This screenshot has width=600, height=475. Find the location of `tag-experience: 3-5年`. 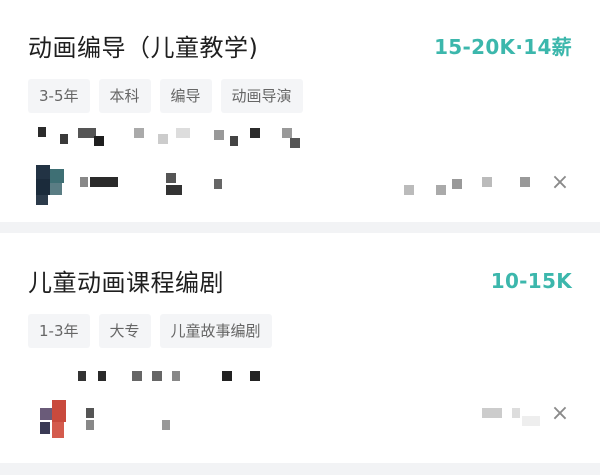

tag-experience: 3-5年 is located at coordinates (59, 96).